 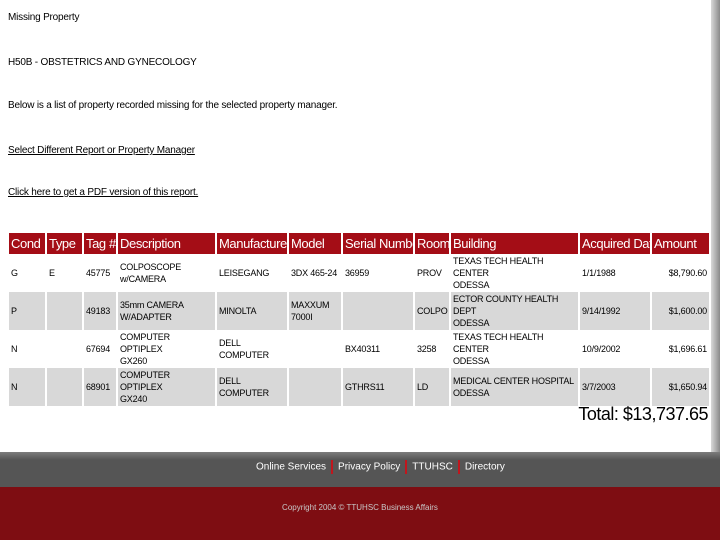 I want to click on cell-model: MAXXUM 7000I, so click(x=315, y=311).